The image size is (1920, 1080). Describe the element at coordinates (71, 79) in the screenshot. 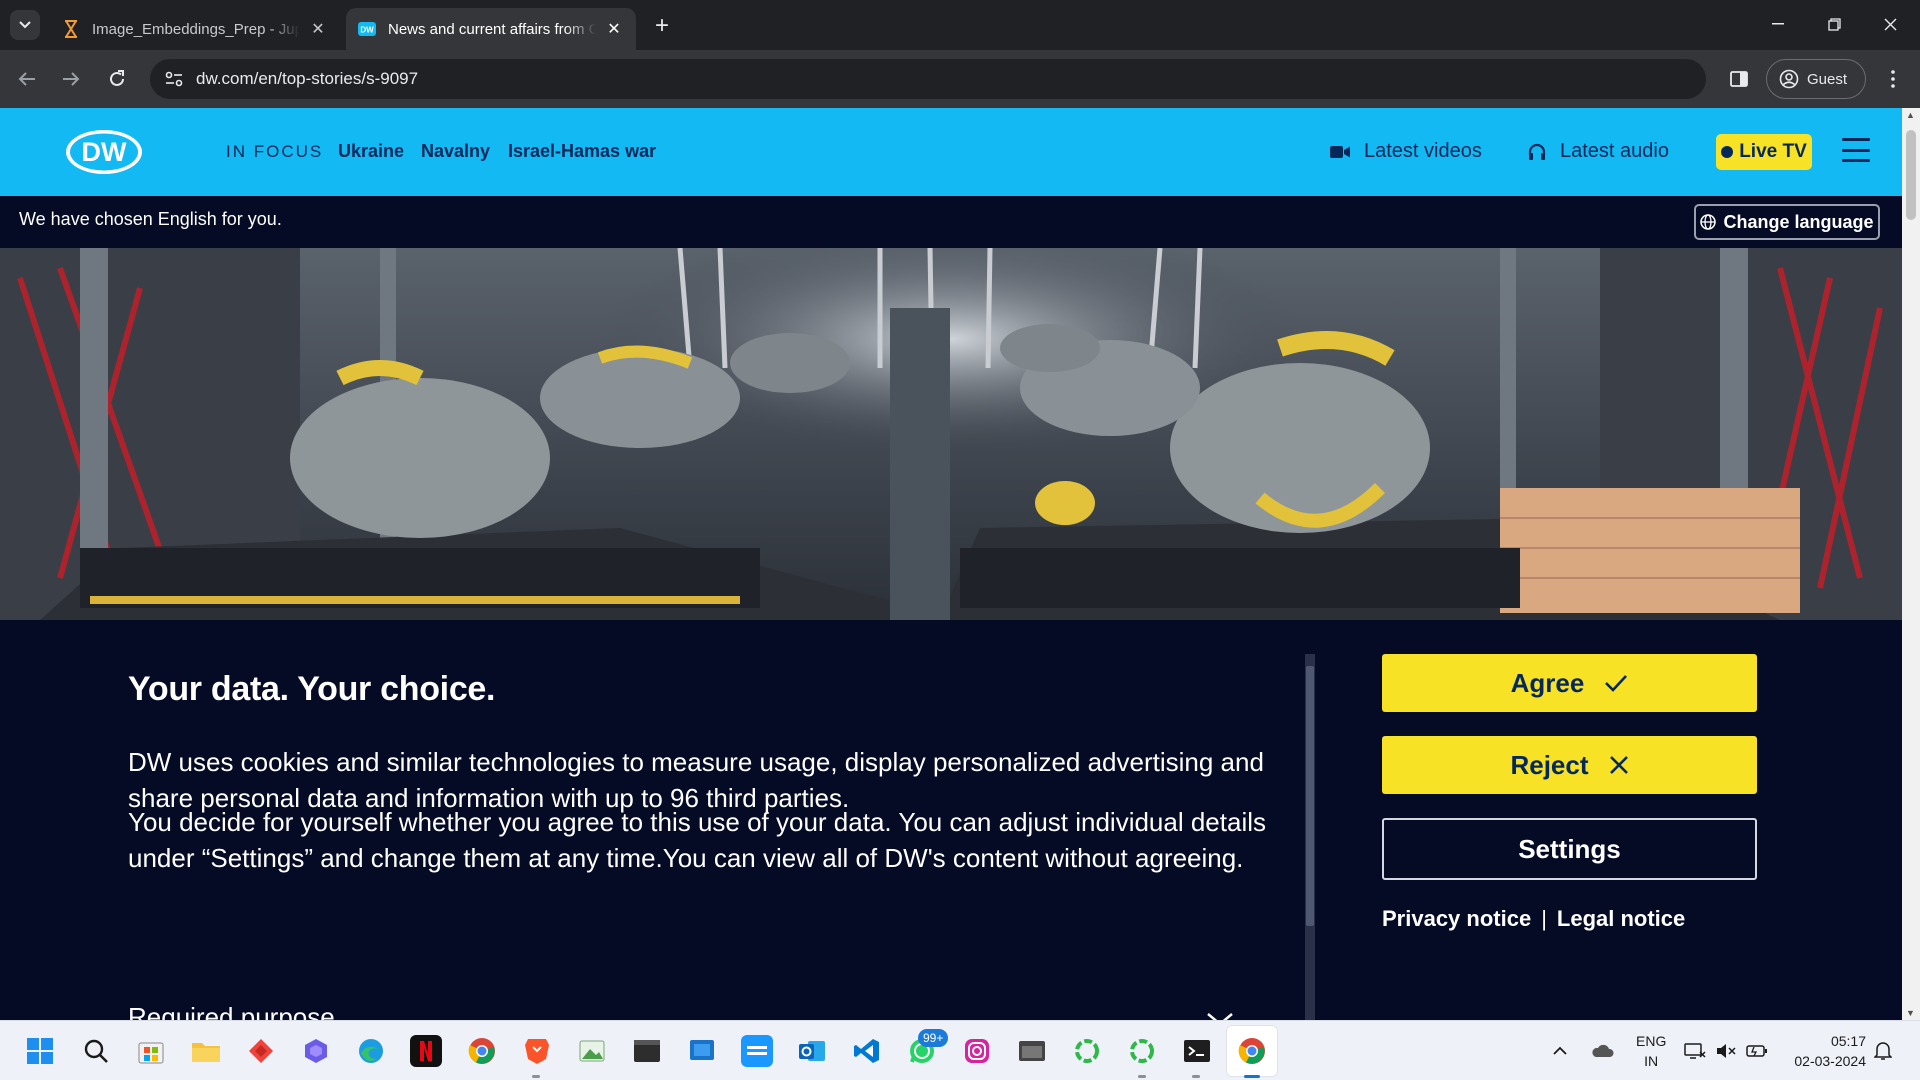

I see `forward-button` at that location.